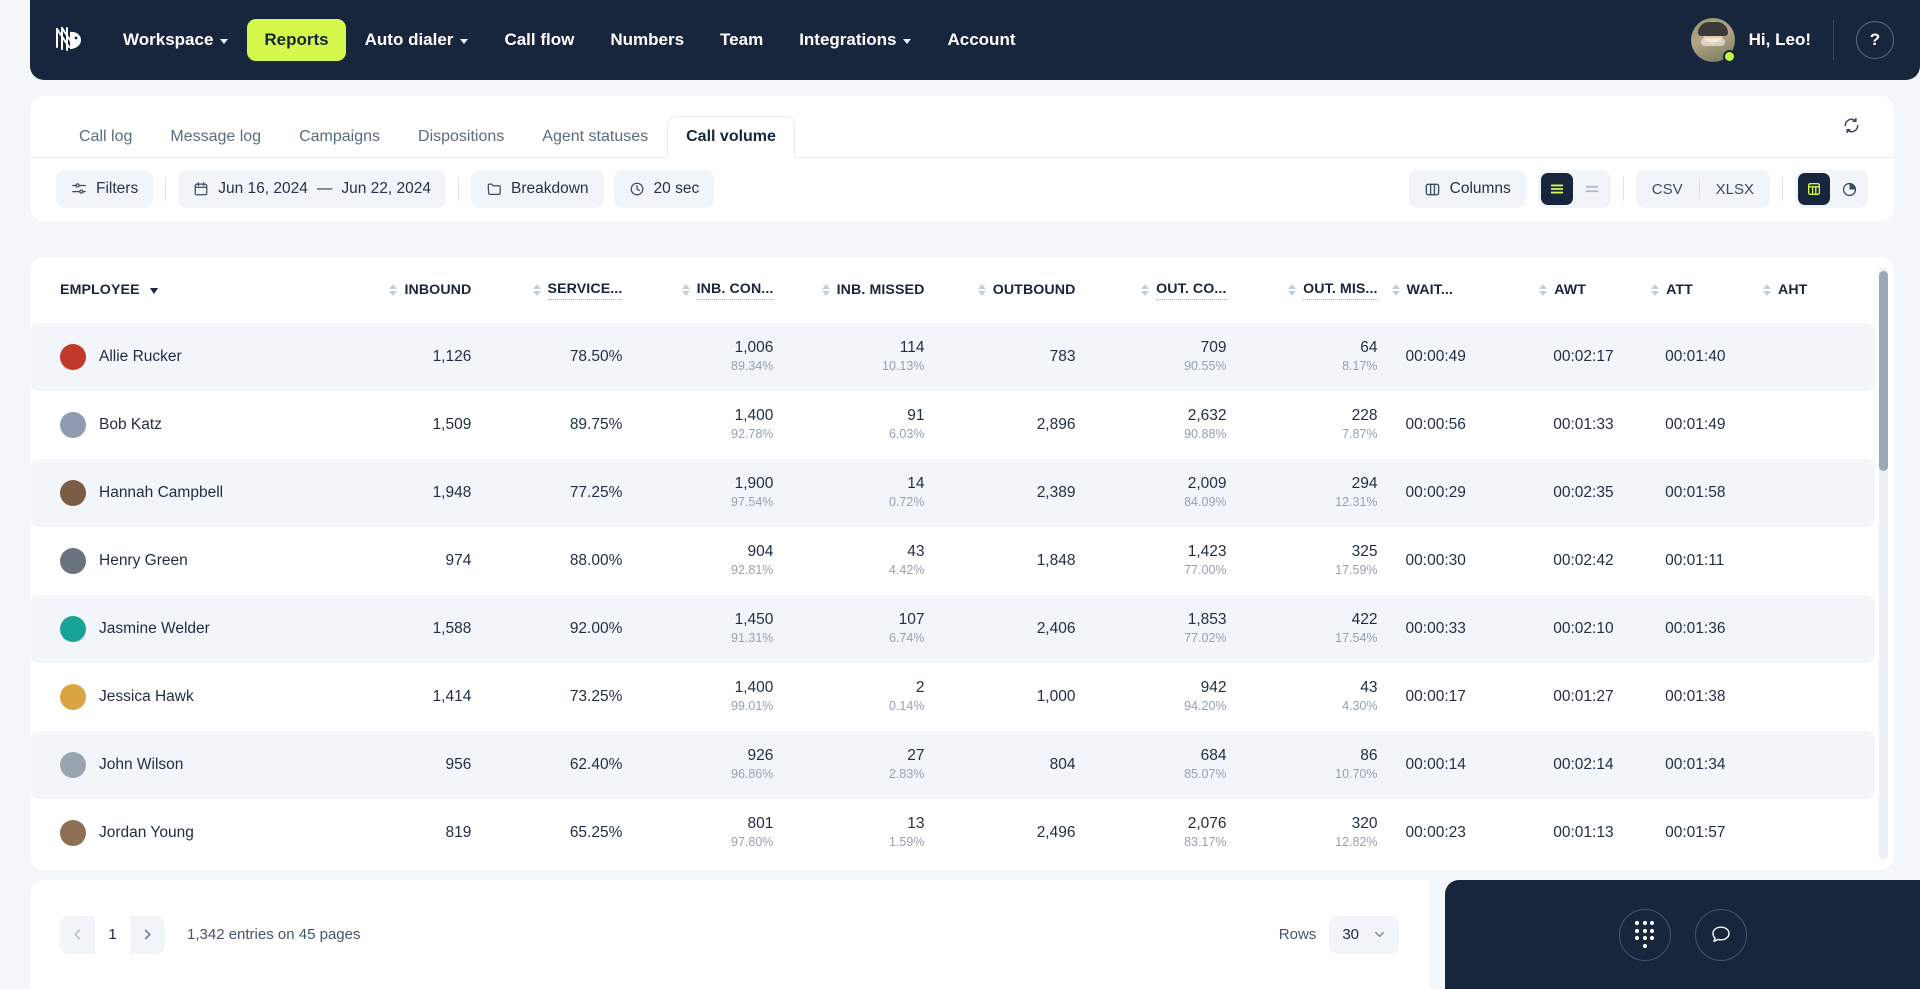  Describe the element at coordinates (1695, 833) in the screenshot. I see `cell-att: 00:01:57` at that location.